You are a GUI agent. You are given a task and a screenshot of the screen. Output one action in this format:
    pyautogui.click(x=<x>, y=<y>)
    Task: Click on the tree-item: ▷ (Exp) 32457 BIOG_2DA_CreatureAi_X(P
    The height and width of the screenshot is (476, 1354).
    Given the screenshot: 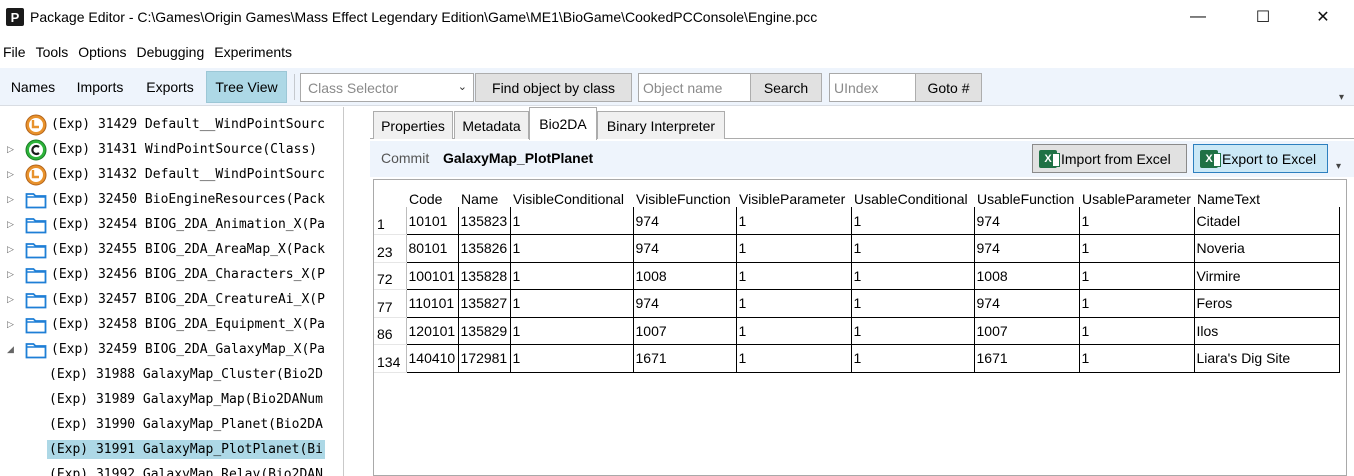 What is the action you would take?
    pyautogui.click(x=171, y=299)
    